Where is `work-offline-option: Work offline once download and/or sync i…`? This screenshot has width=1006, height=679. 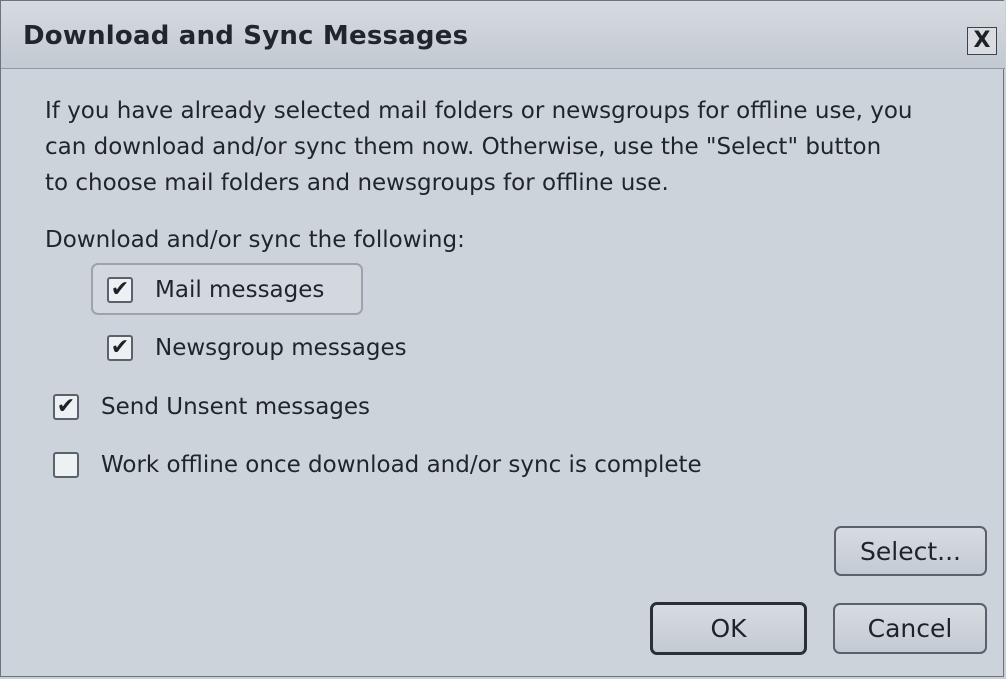 work-offline-option: Work offline once download and/or sync i… is located at coordinates (377, 465).